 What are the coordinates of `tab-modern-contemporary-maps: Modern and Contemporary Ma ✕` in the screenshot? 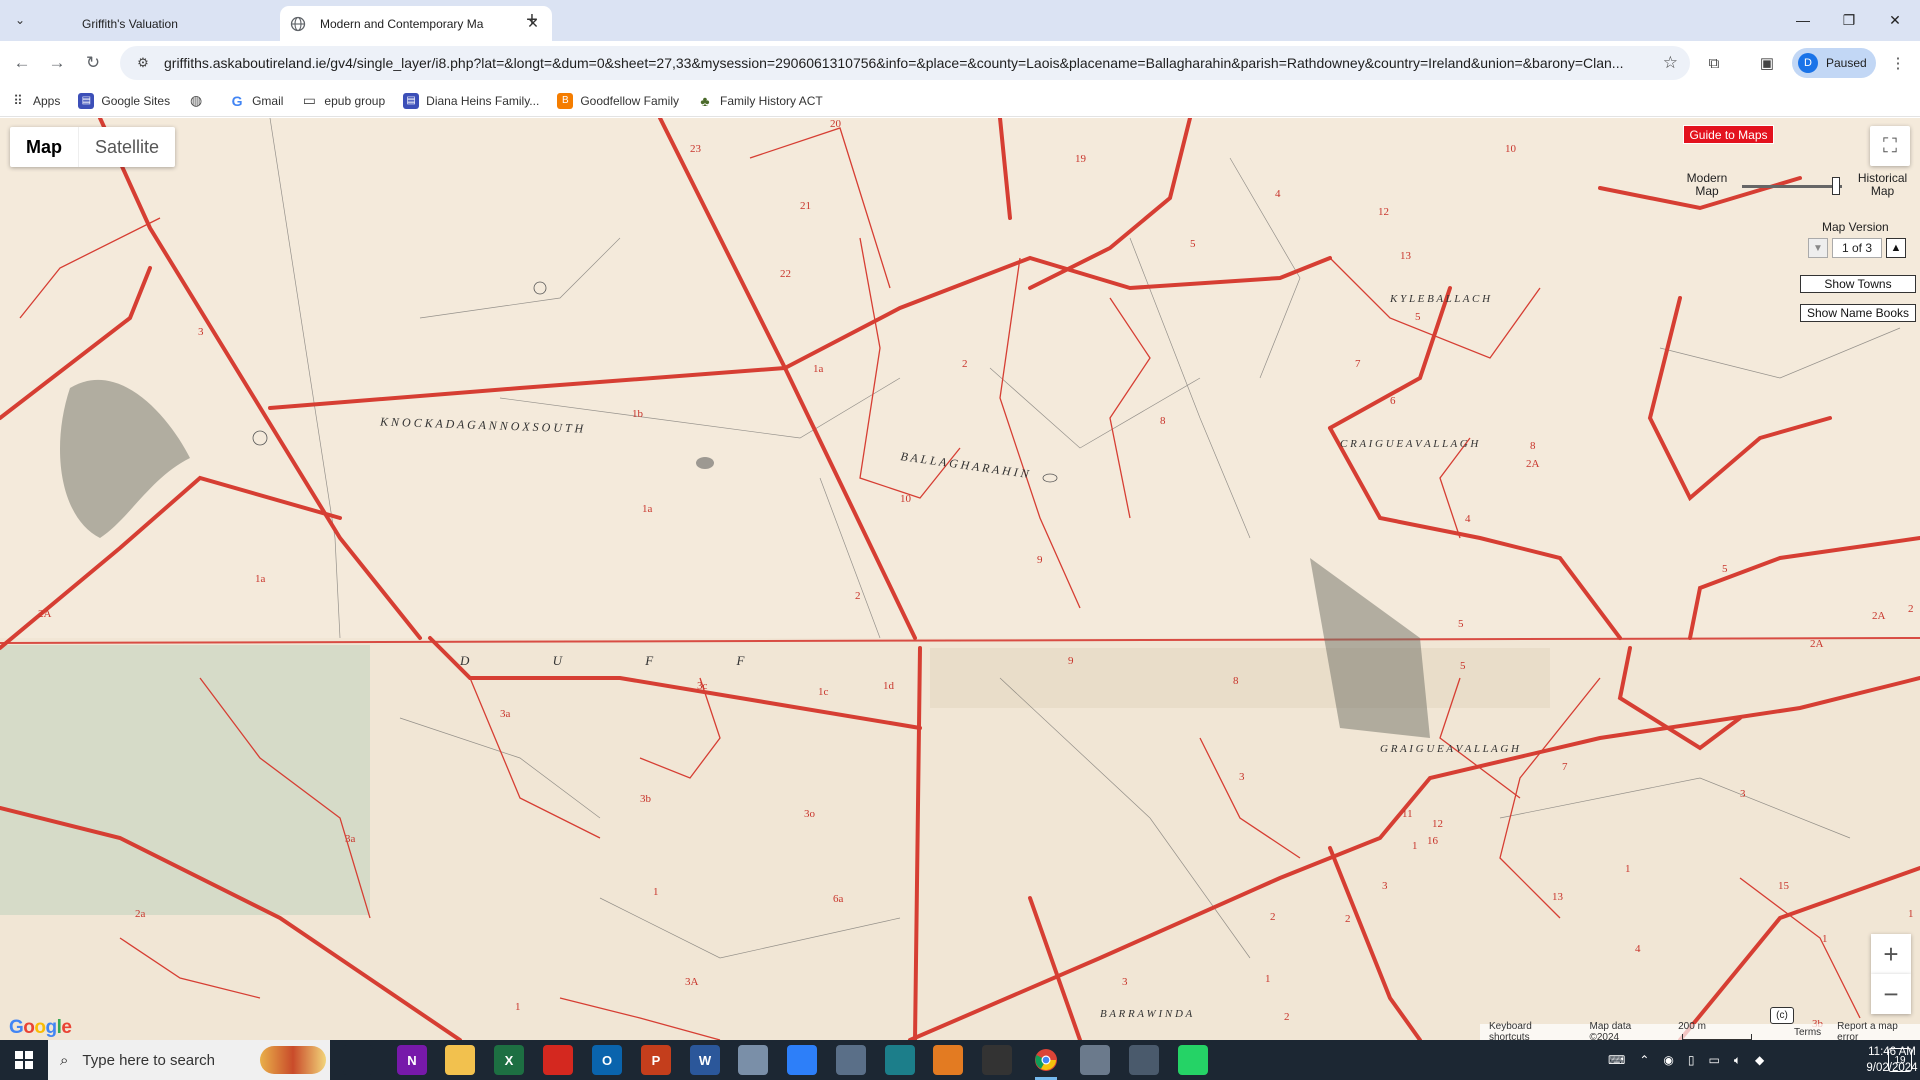 It's located at (416, 23).